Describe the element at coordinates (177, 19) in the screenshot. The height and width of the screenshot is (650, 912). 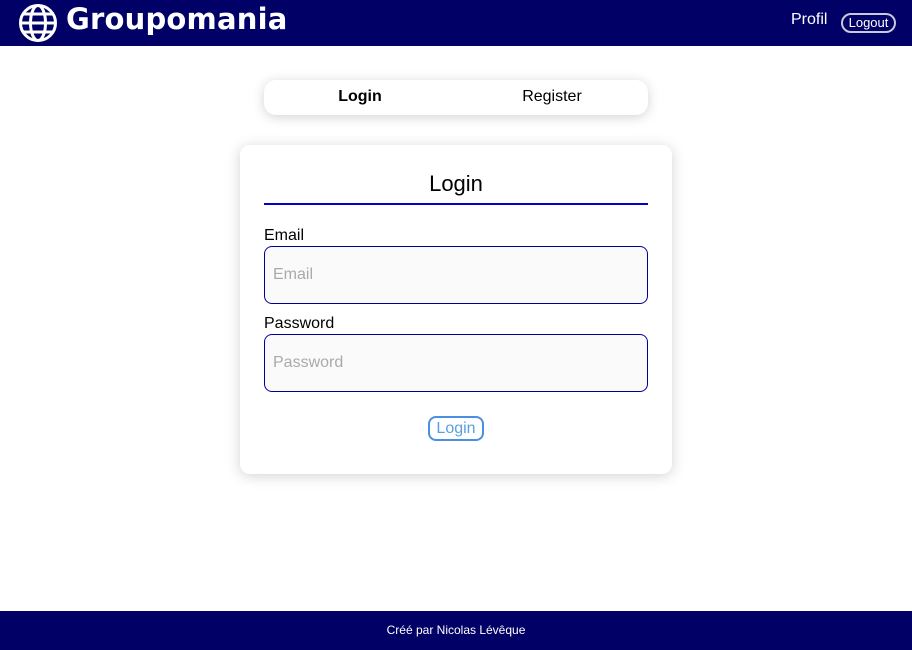
I see `brand-name: Groupomania` at that location.